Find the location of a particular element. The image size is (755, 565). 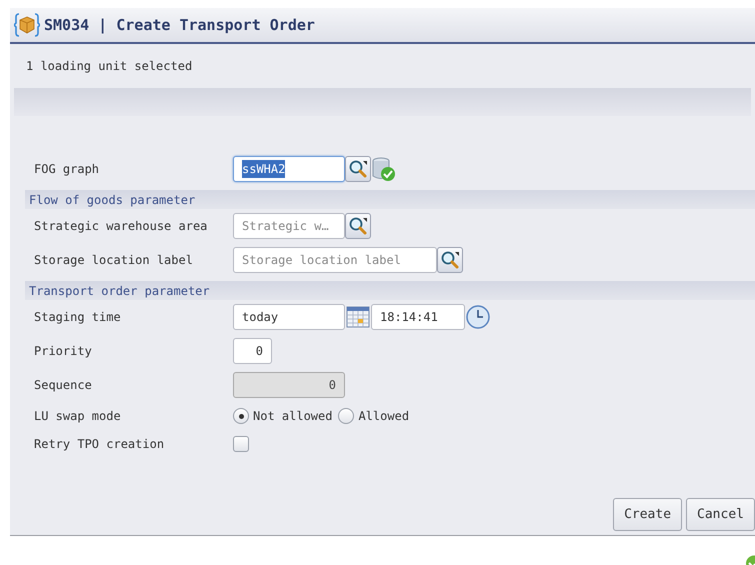

clock-icon is located at coordinates (478, 317).